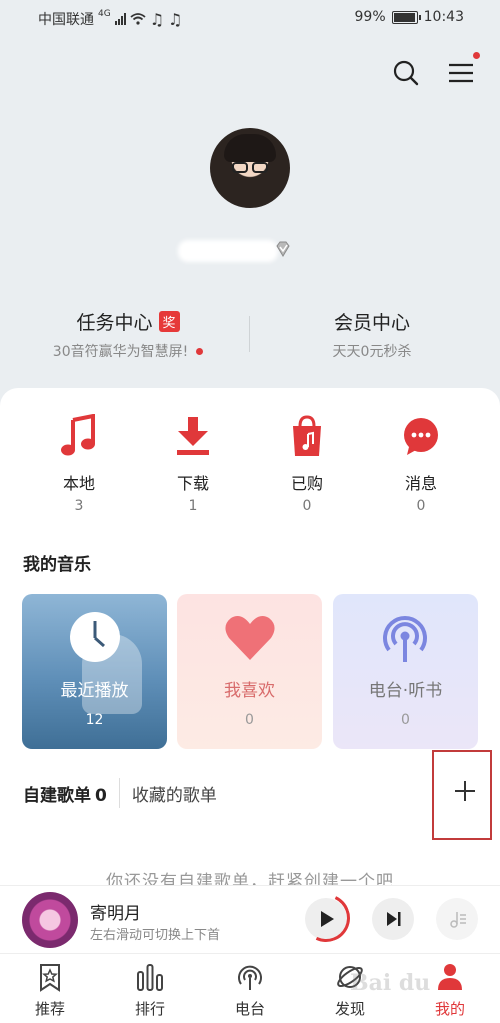  What do you see at coordinates (193, 462) in the screenshot?
I see `quick-item-download: 下载 1` at bounding box center [193, 462].